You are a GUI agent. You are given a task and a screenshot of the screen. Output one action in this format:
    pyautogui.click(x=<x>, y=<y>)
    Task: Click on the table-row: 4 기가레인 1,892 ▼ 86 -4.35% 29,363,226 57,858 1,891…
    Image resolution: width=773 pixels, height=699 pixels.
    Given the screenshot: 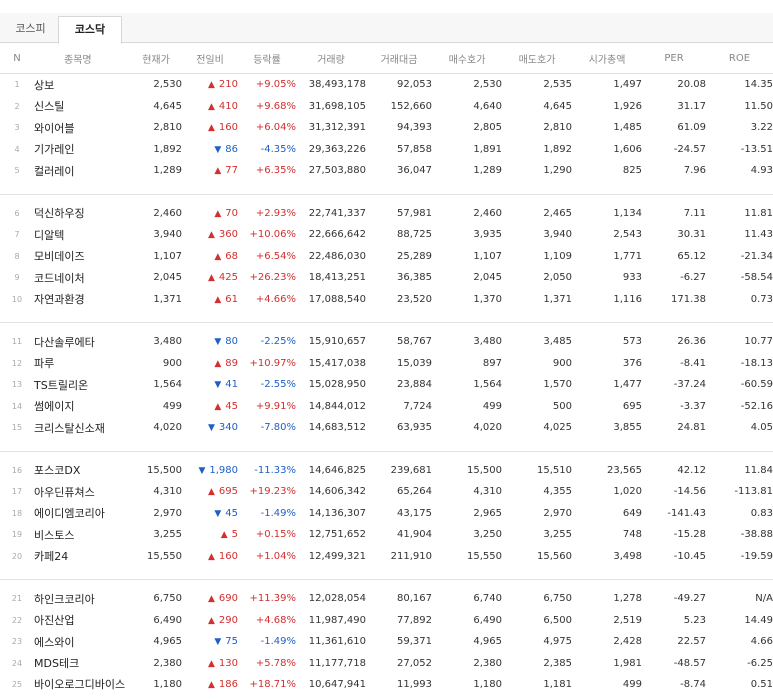 What is the action you would take?
    pyautogui.click(x=386, y=150)
    